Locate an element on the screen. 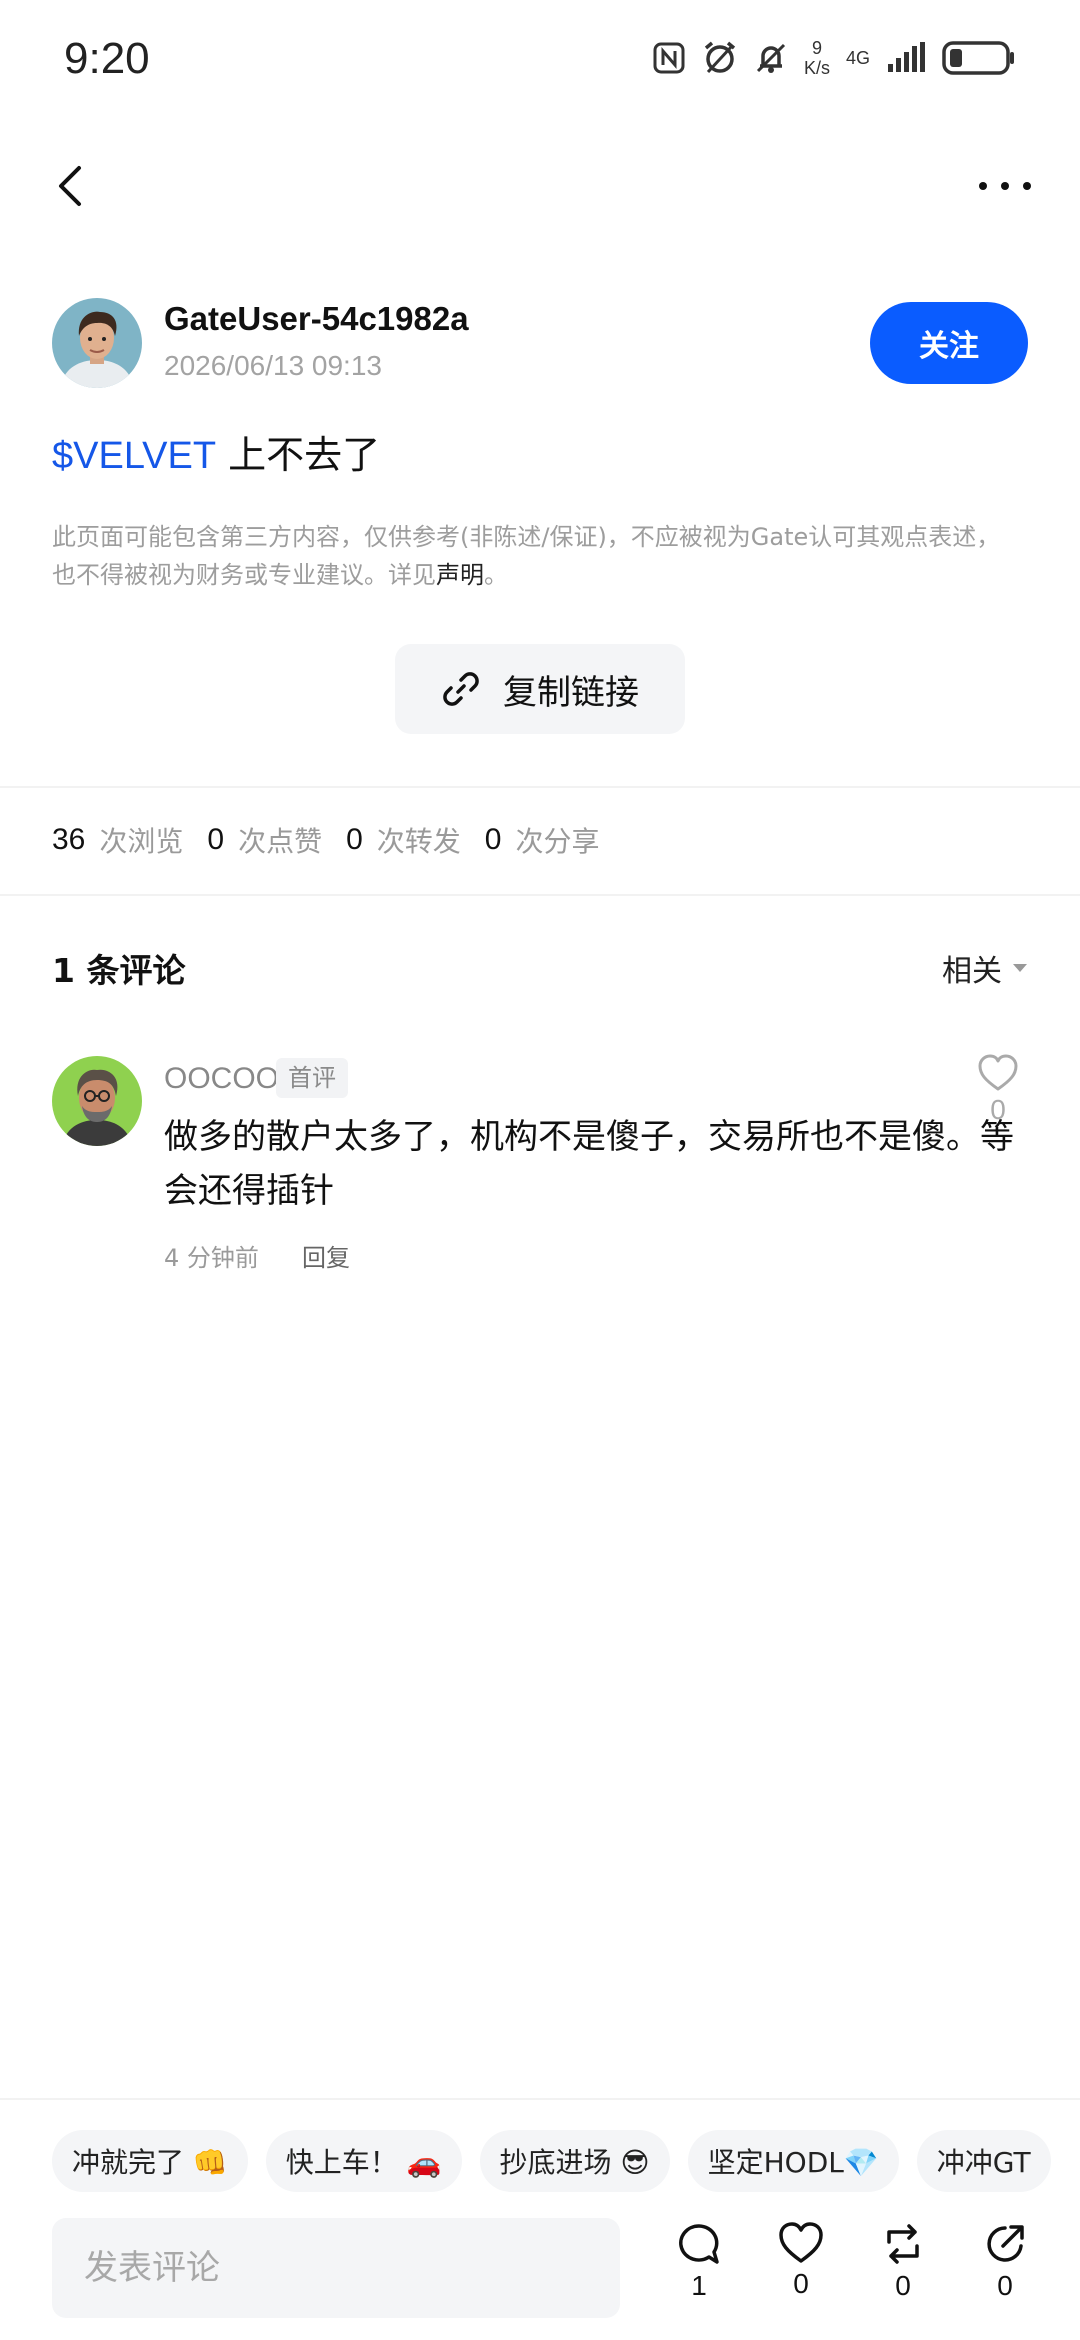 This screenshot has height=2340, width=1080. status-bar: 9:20 9 K/s 4G is located at coordinates (540, 60).